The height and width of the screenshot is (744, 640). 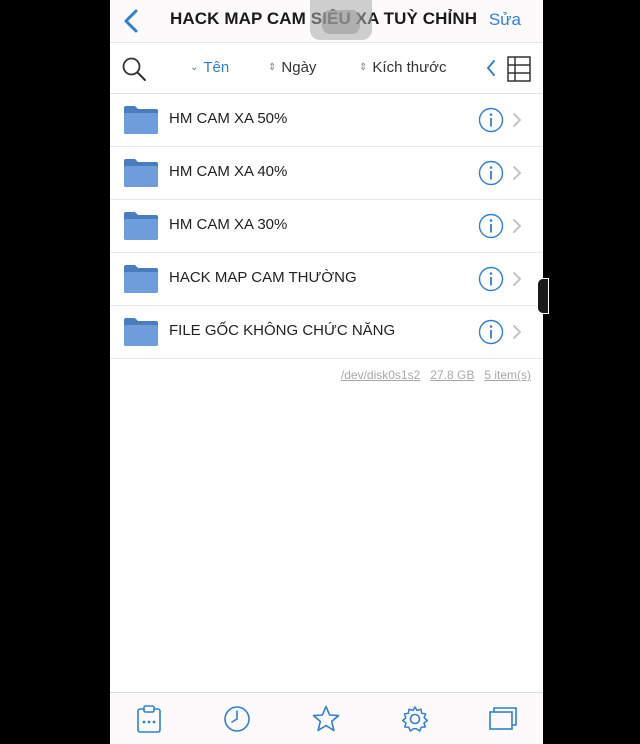 I want to click on star-icon, so click(x=326, y=719).